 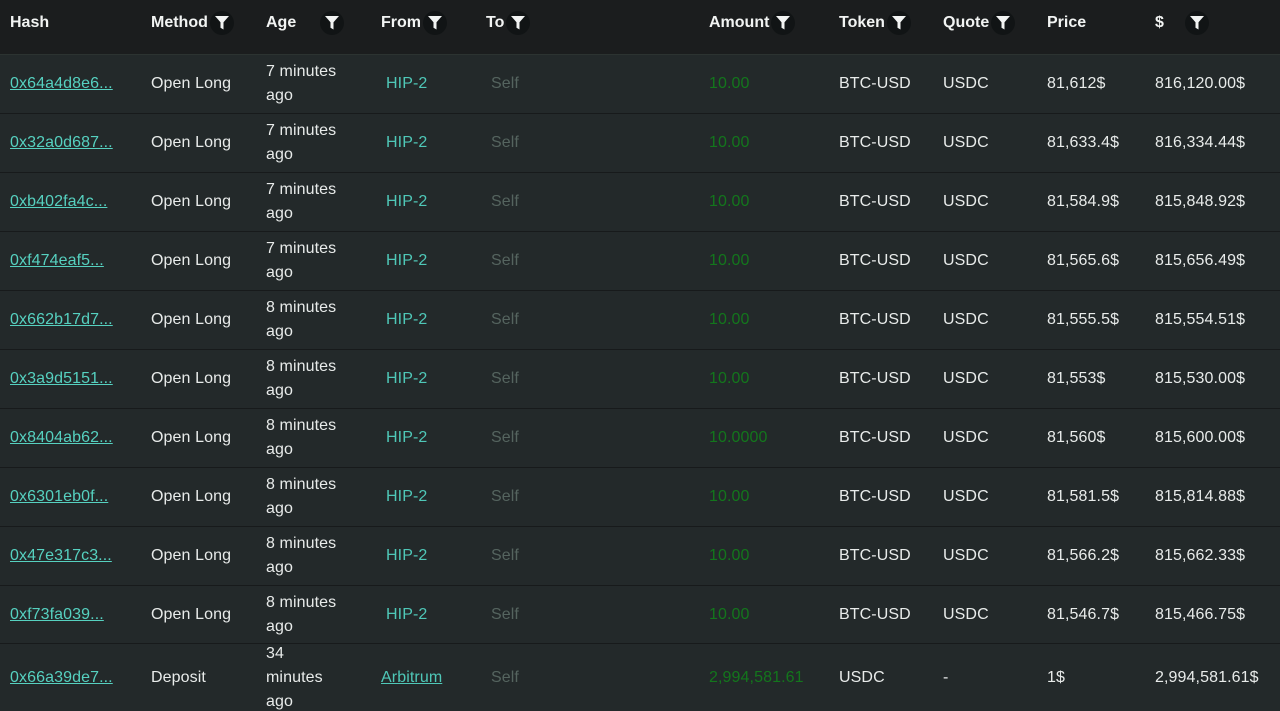 I want to click on quote-filter-icon, so click(x=1003, y=23).